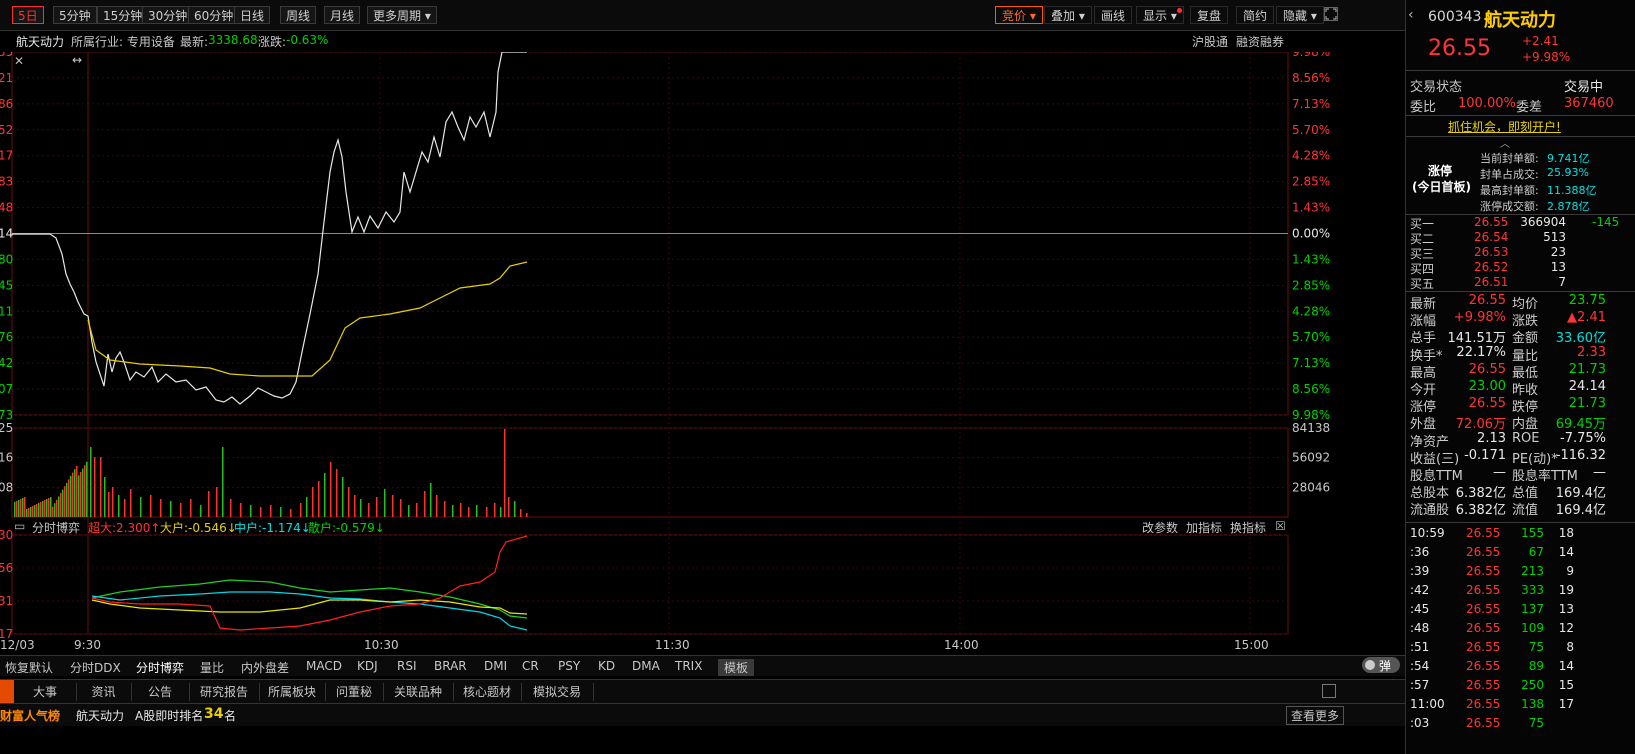 The height and width of the screenshot is (754, 1635). I want to click on expand-panel-icon, so click(1329, 691).